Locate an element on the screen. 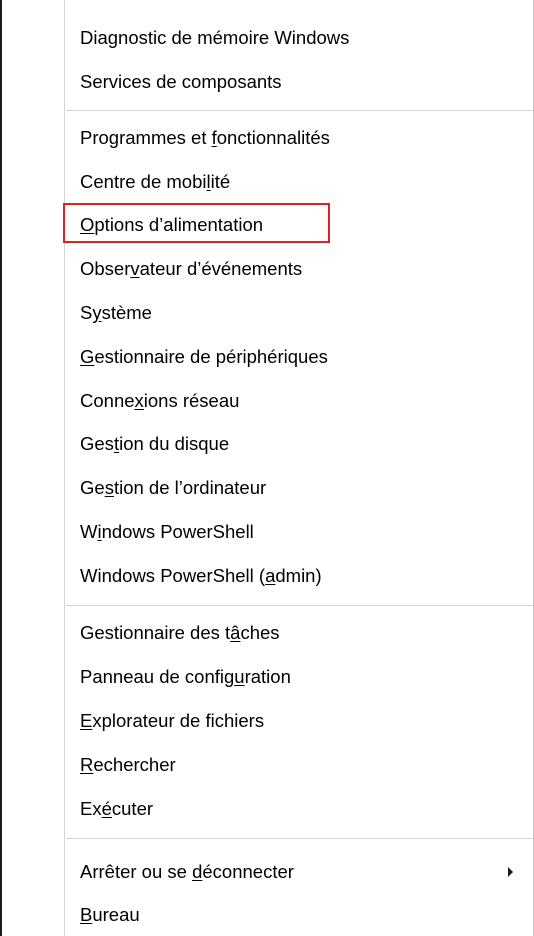  menu-item-run: Exécuter is located at coordinates (116, 809).